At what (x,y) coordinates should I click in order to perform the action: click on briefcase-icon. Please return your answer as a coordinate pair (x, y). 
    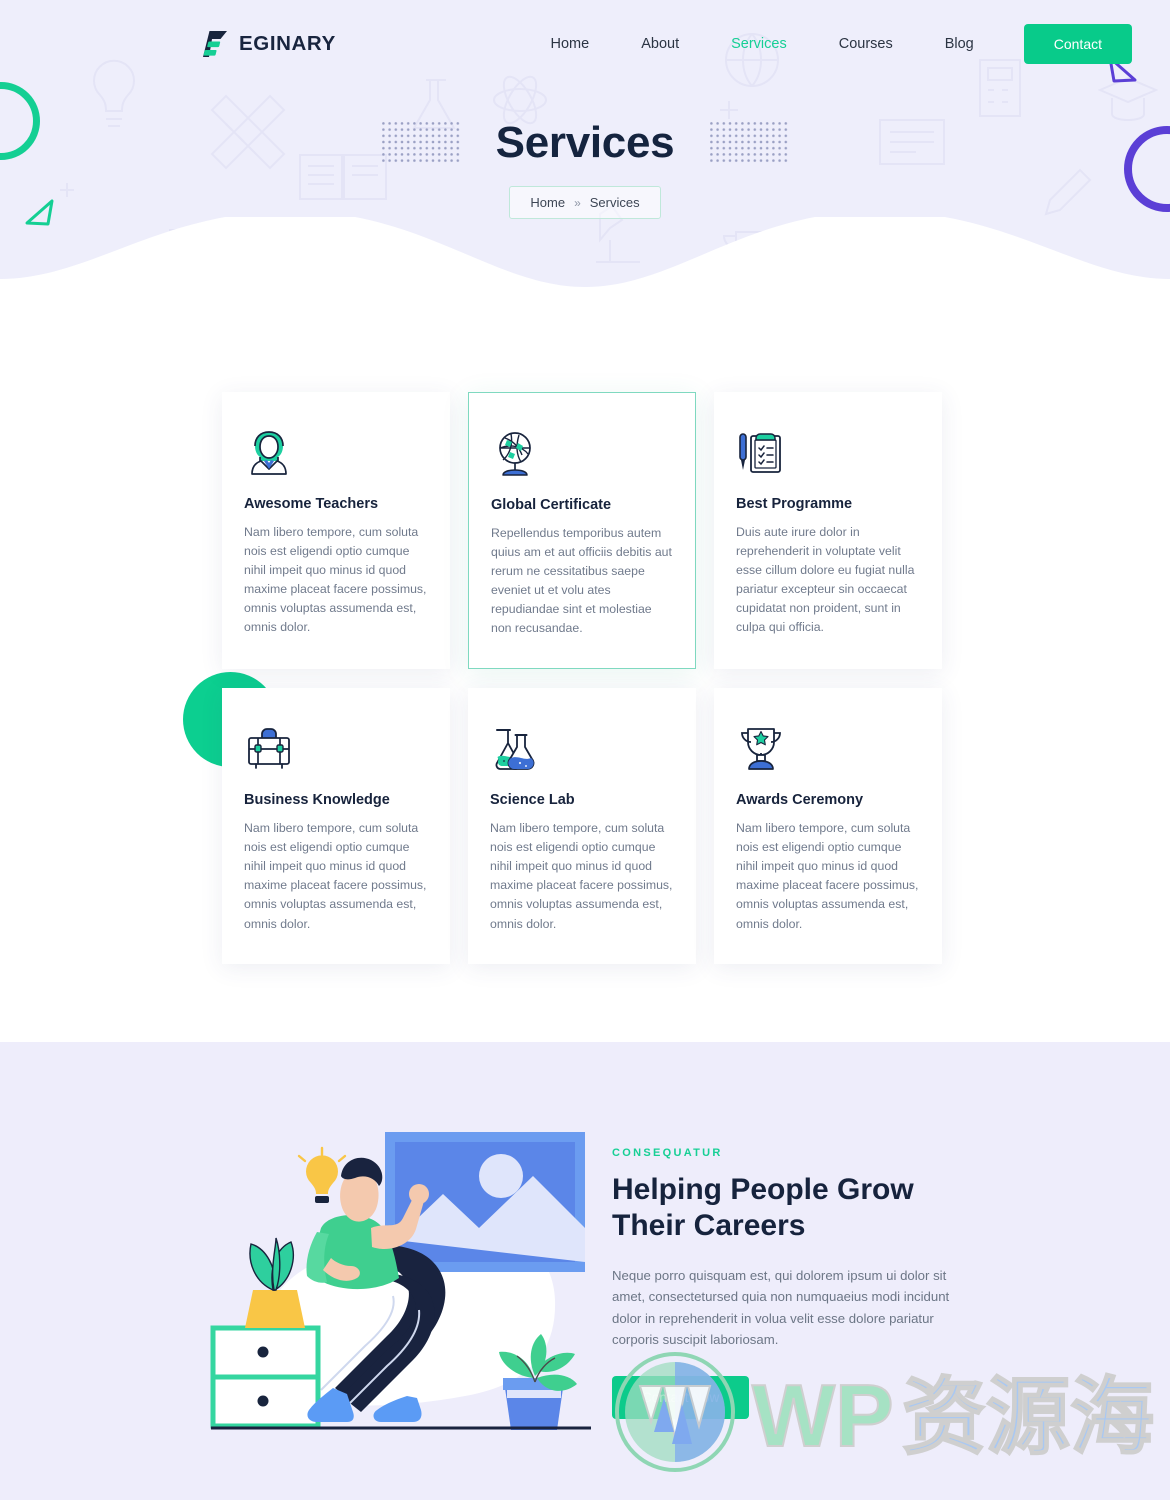
    Looking at the image, I should click on (336, 750).